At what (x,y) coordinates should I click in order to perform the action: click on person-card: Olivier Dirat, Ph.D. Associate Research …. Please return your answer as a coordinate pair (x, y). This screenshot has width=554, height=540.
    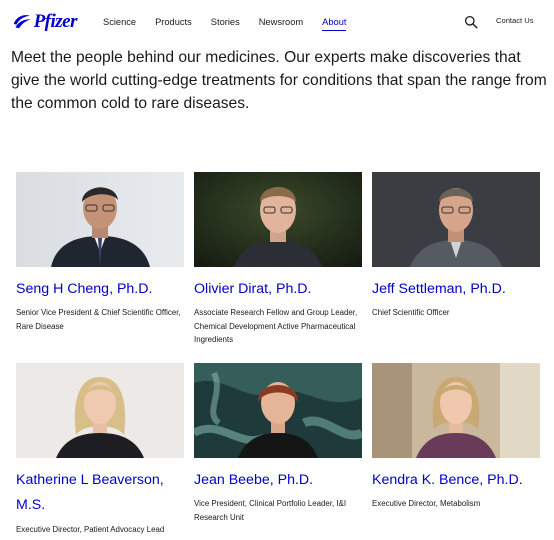
    Looking at the image, I should click on (278, 259).